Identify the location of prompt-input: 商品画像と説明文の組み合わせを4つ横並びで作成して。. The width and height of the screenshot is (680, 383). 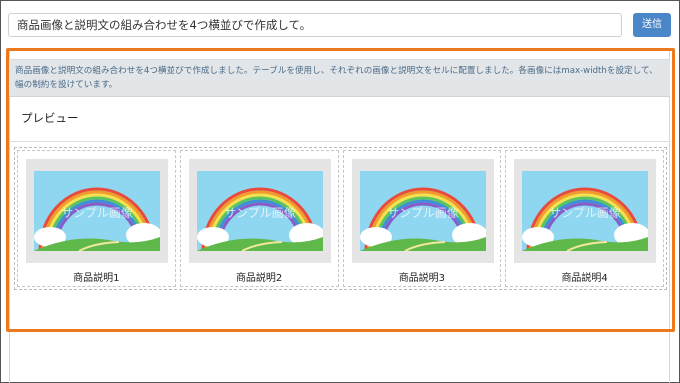
(315, 25).